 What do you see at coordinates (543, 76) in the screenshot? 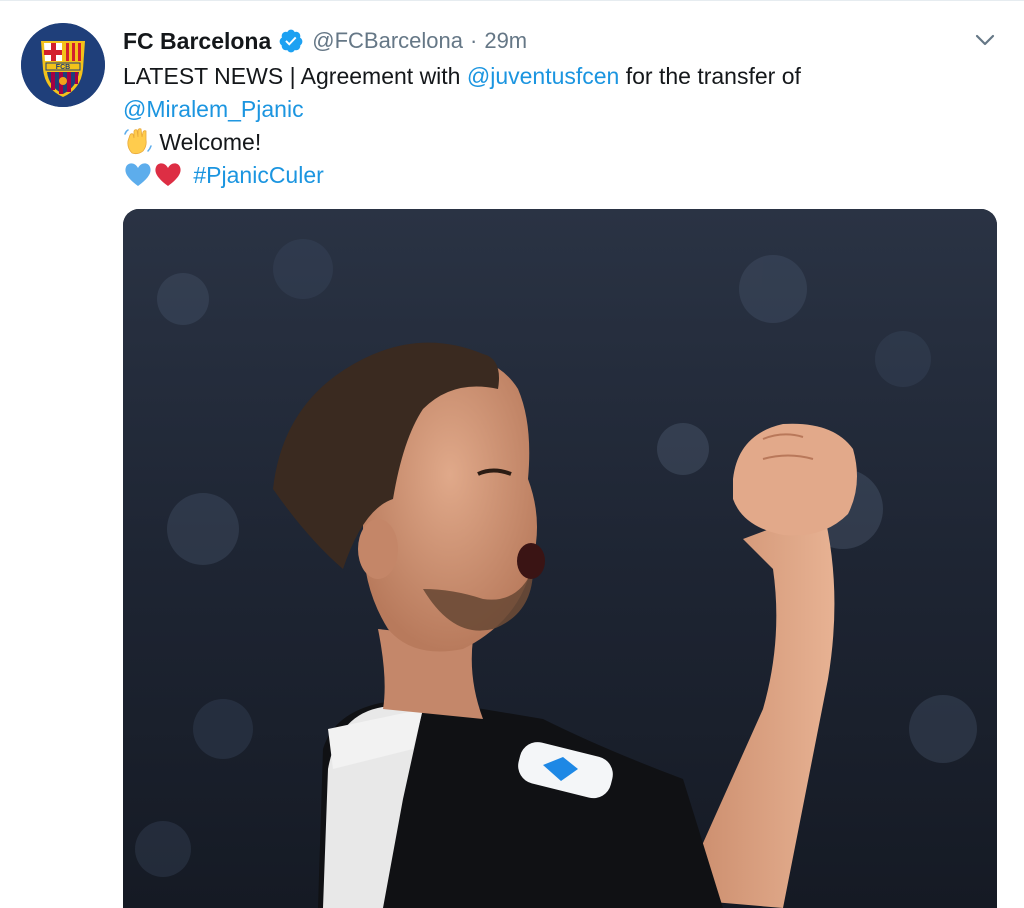
I see `mention-link-juventus: @juventusfcen` at bounding box center [543, 76].